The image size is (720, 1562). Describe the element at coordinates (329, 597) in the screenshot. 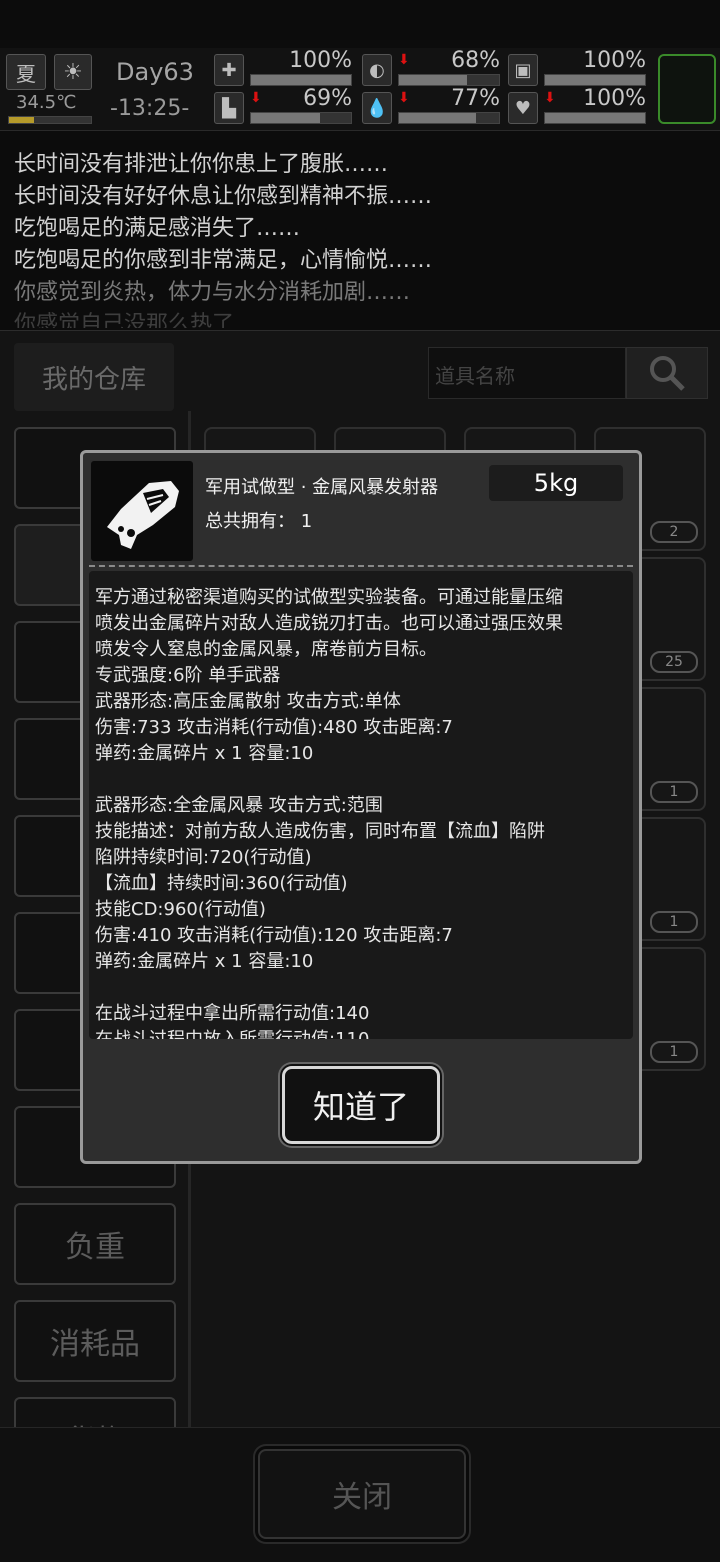

I see `description-line: 军方通过秘密渠道购买的试做型实验装备。可通过能量压缩` at that location.